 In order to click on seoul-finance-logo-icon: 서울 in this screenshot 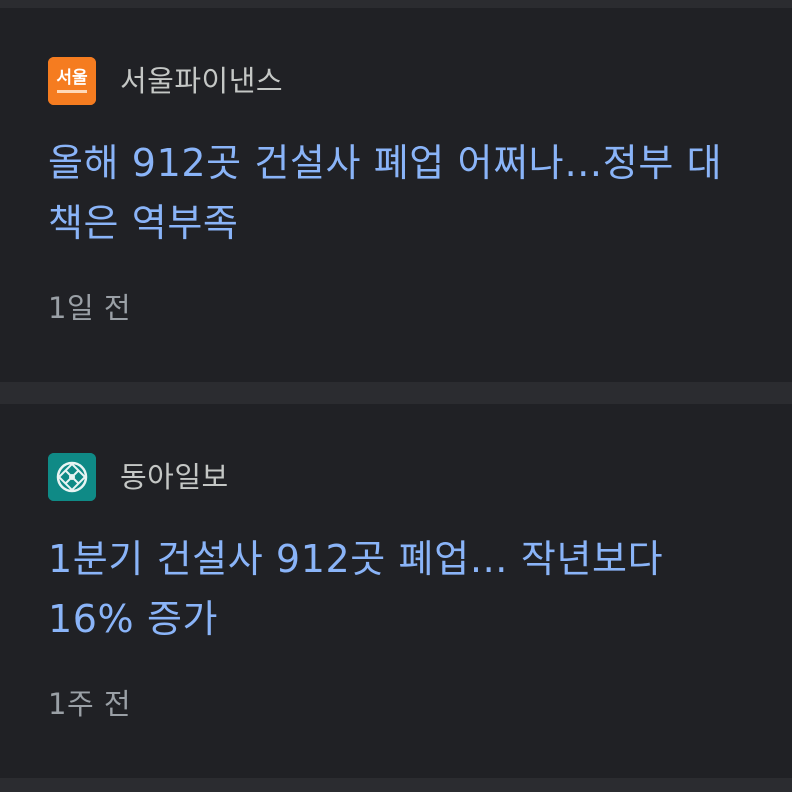, I will do `click(72, 81)`.